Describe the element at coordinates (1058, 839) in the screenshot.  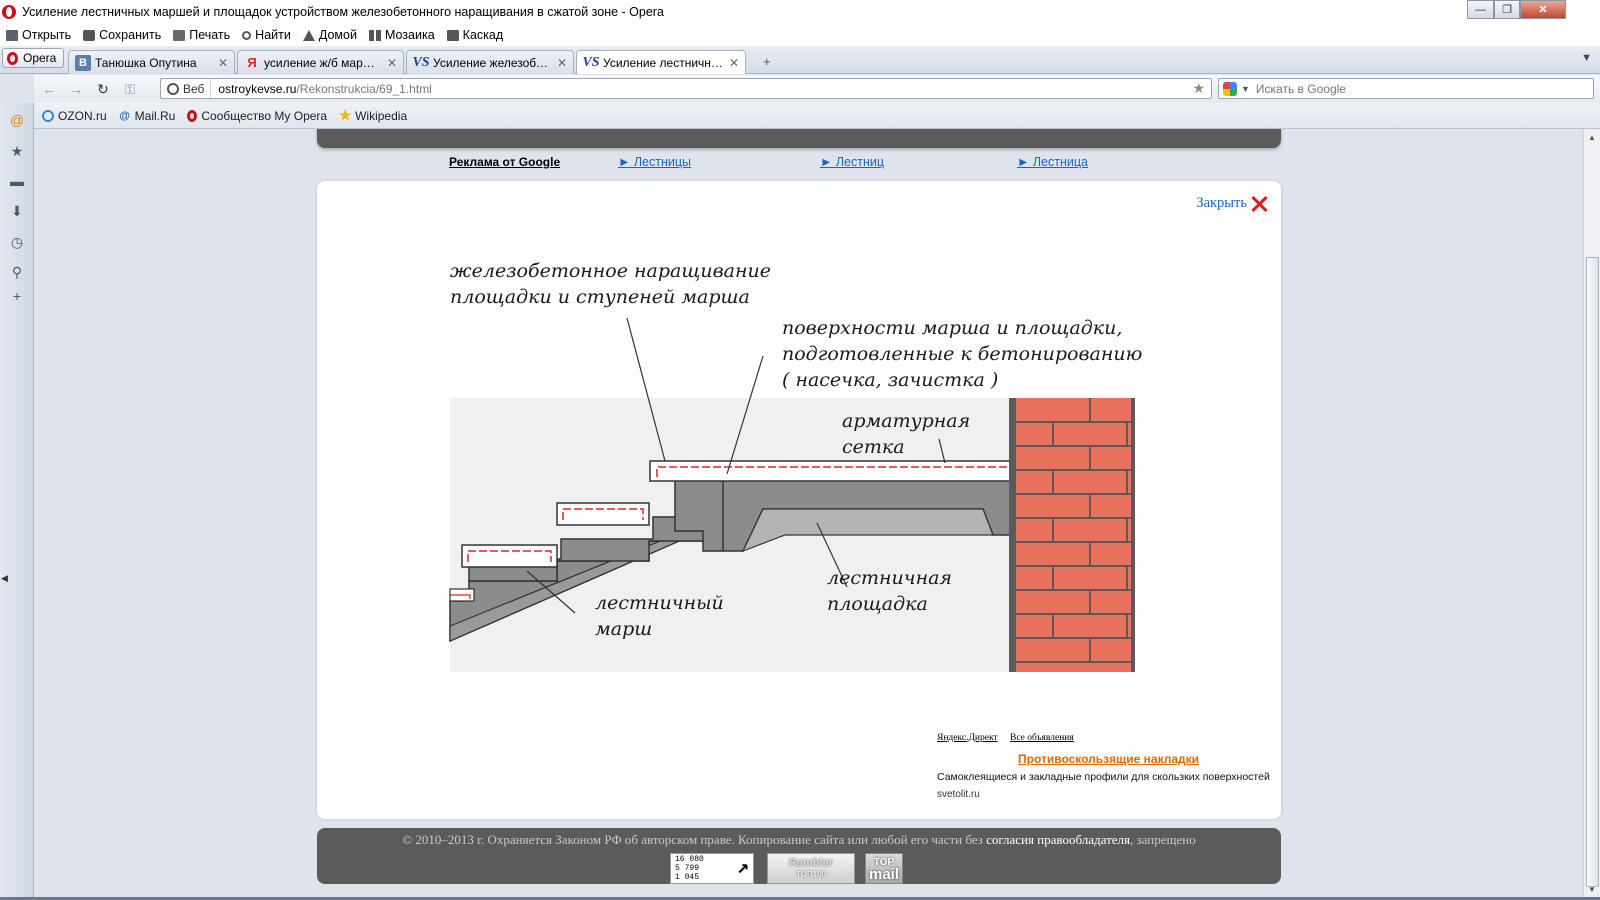
I see `rights-holder-link: согласия правообладателя` at that location.